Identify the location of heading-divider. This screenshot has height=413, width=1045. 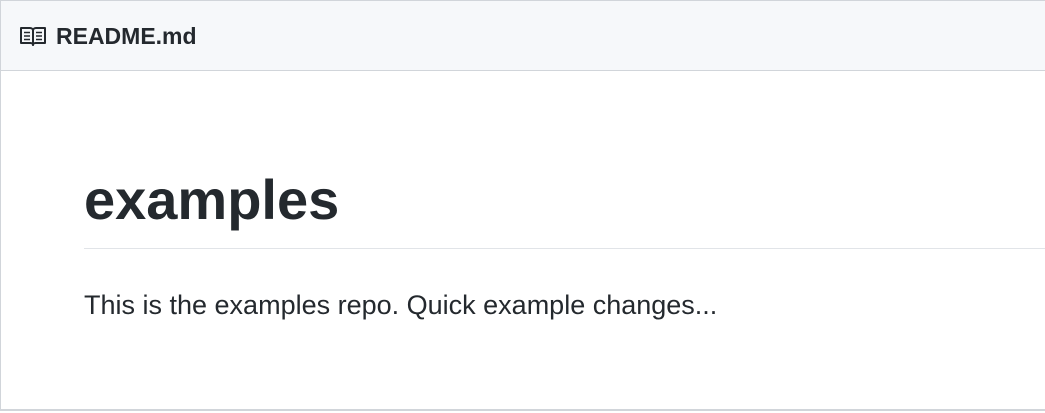
(564, 248).